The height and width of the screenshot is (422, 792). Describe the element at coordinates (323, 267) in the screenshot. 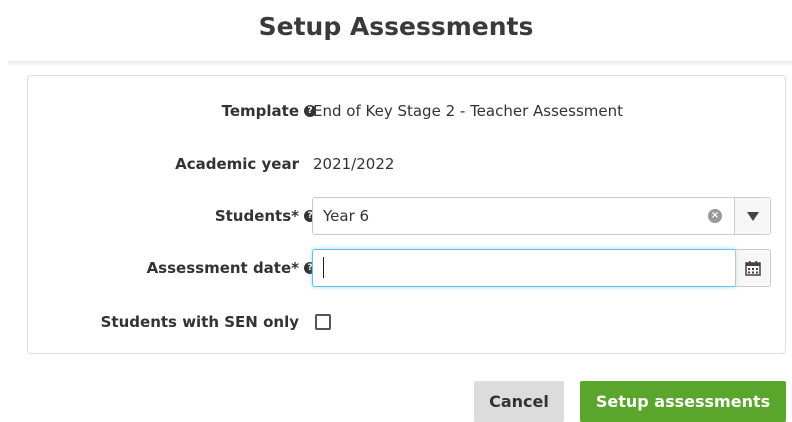

I see `text-cursor` at that location.